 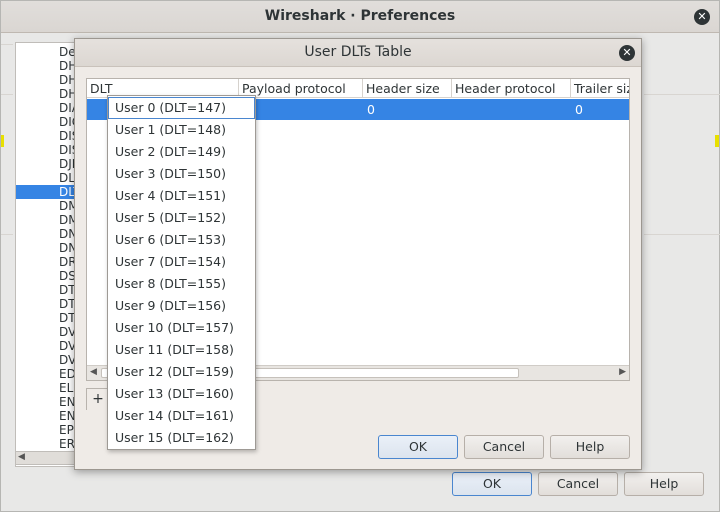 I want to click on dropdown-option: User 12 (DLT=159), so click(x=181, y=372).